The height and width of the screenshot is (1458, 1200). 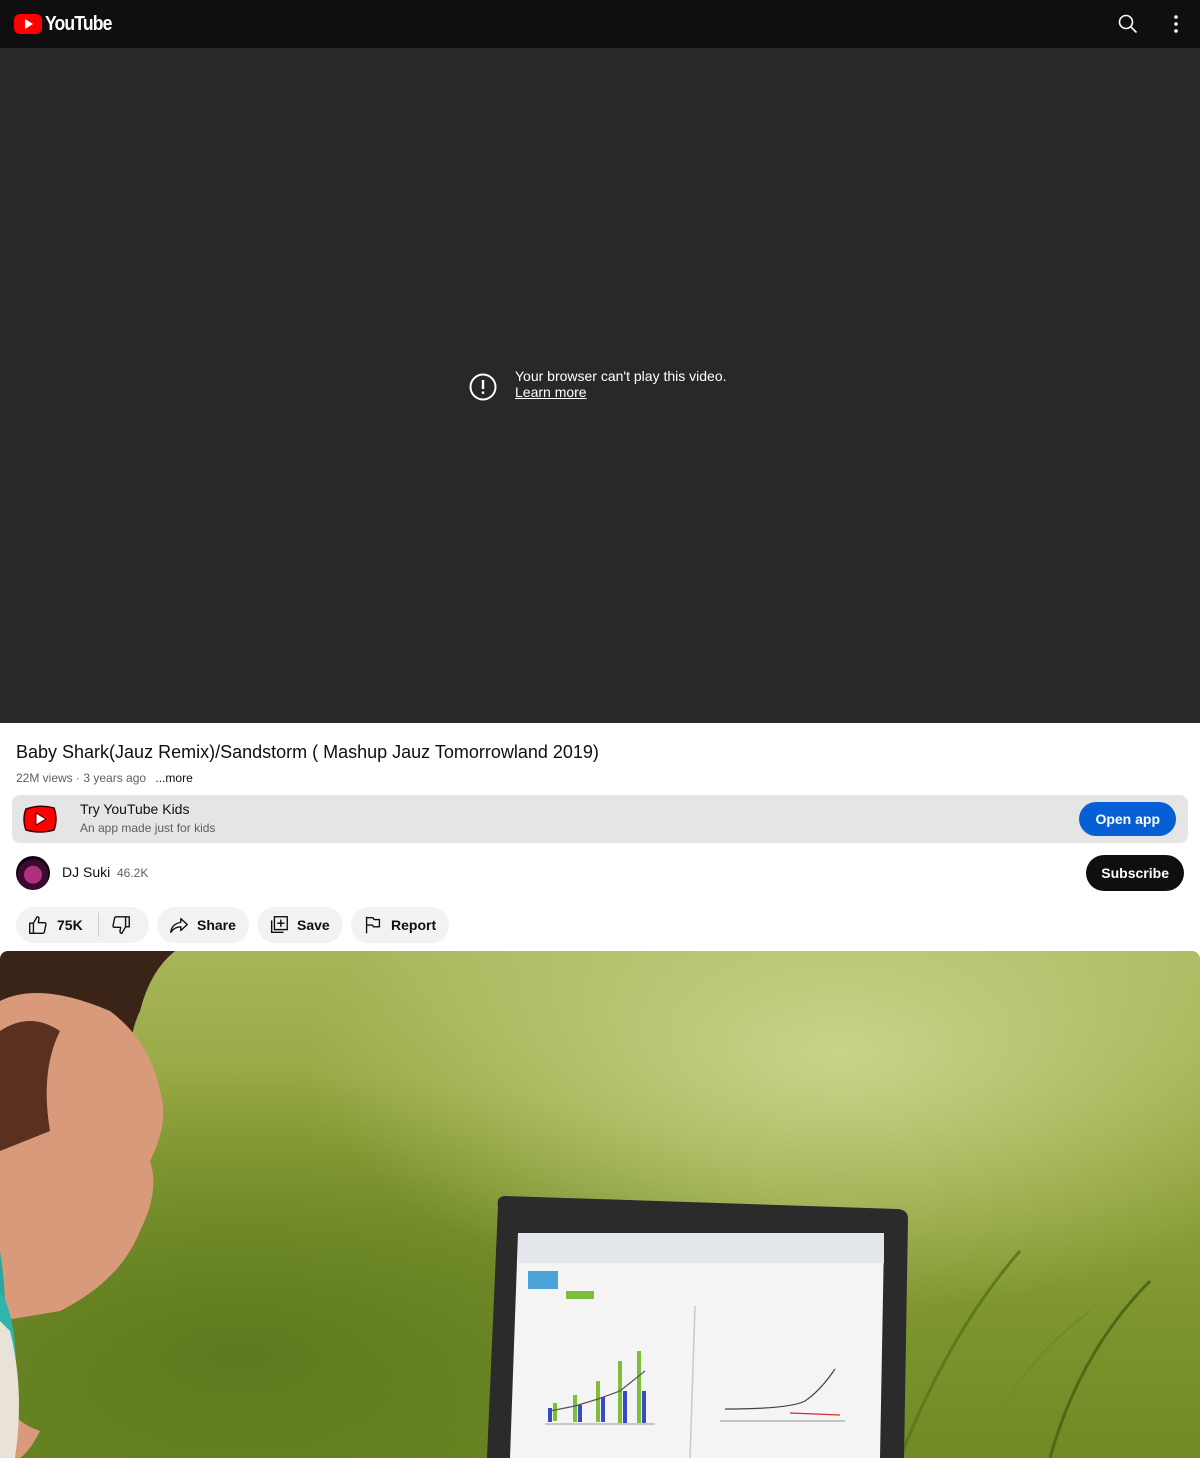 What do you see at coordinates (313, 925) in the screenshot?
I see `save-label: Save` at bounding box center [313, 925].